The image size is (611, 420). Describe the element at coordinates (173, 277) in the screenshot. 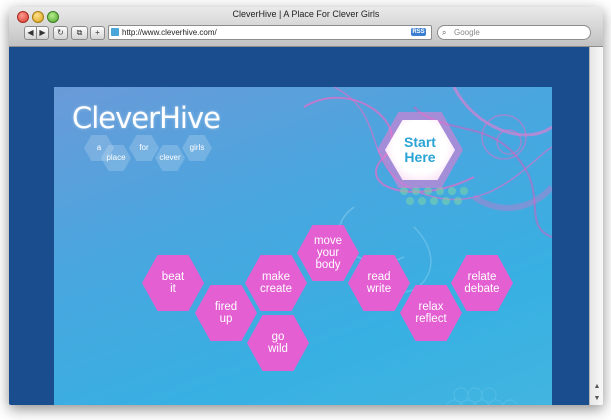

I see `hex-label-line: beat` at that location.